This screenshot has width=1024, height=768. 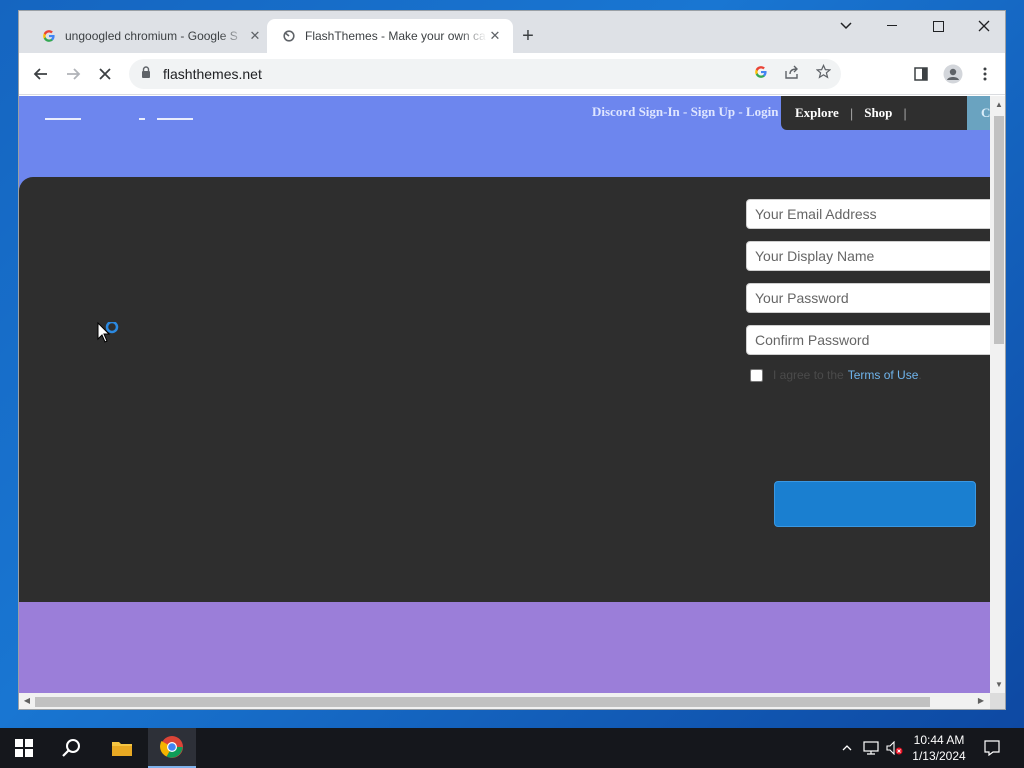 What do you see at coordinates (73, 74) in the screenshot?
I see `forward-button` at bounding box center [73, 74].